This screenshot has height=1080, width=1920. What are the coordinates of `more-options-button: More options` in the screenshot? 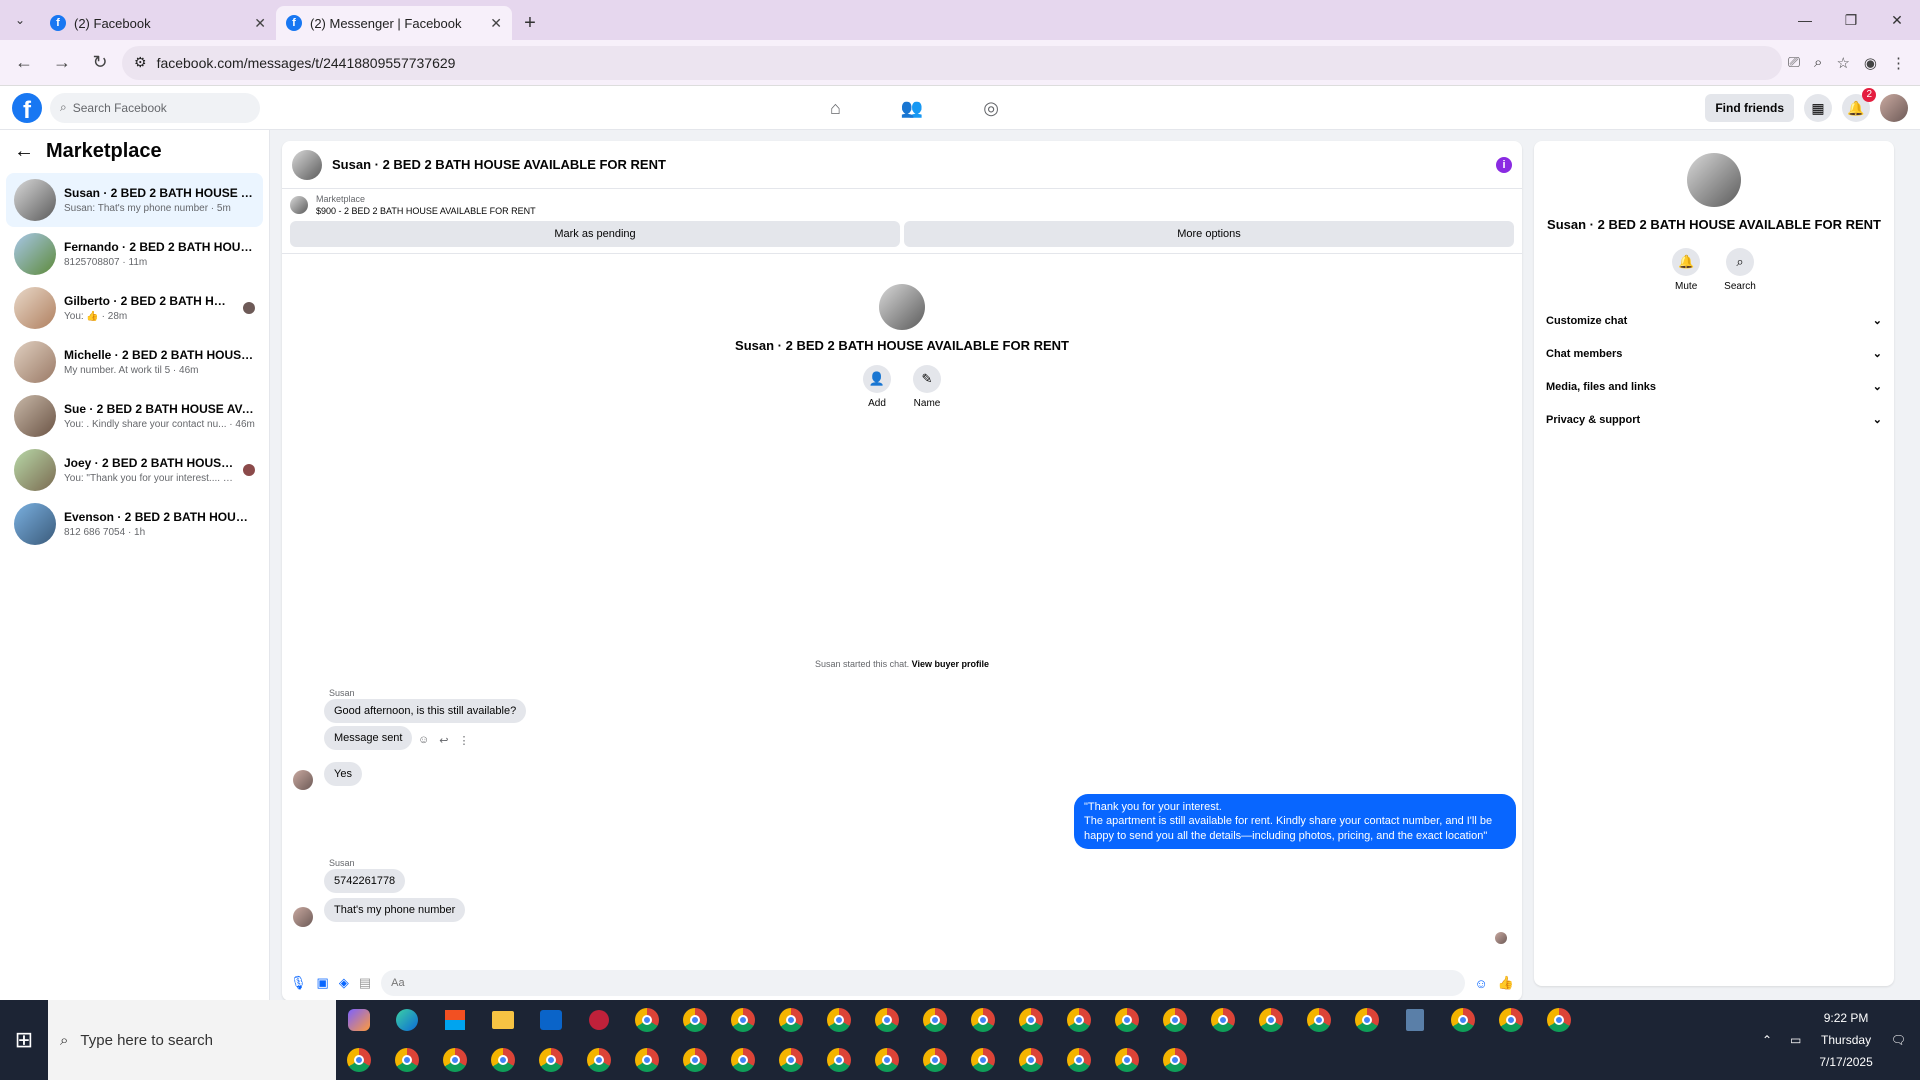 It's located at (1209, 234).